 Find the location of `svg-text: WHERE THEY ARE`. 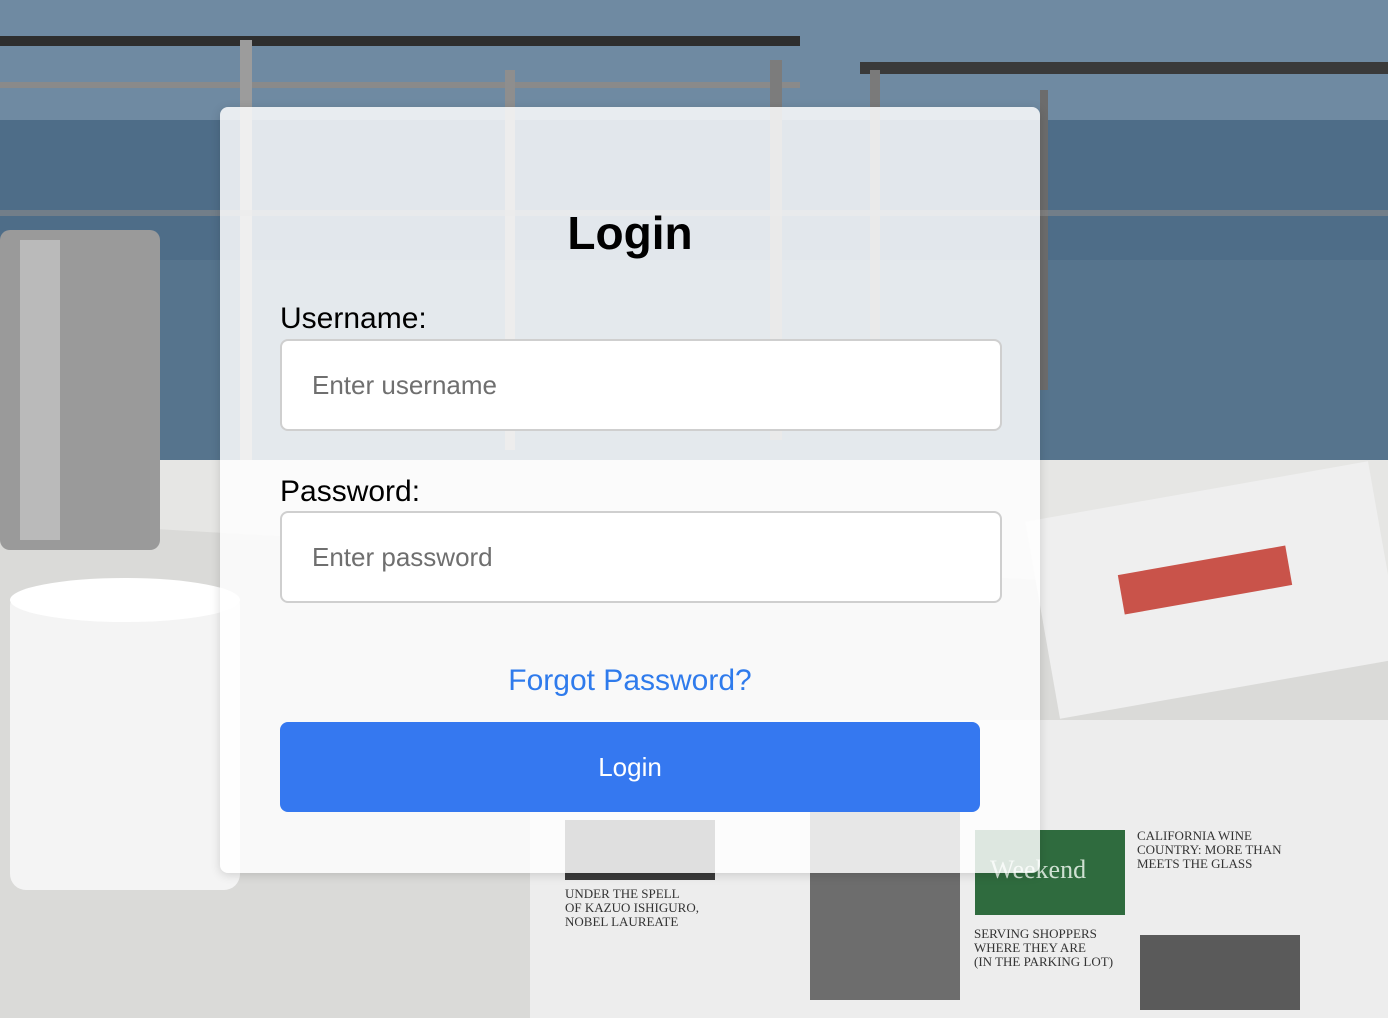

svg-text: WHERE THEY ARE is located at coordinates (1030, 947).